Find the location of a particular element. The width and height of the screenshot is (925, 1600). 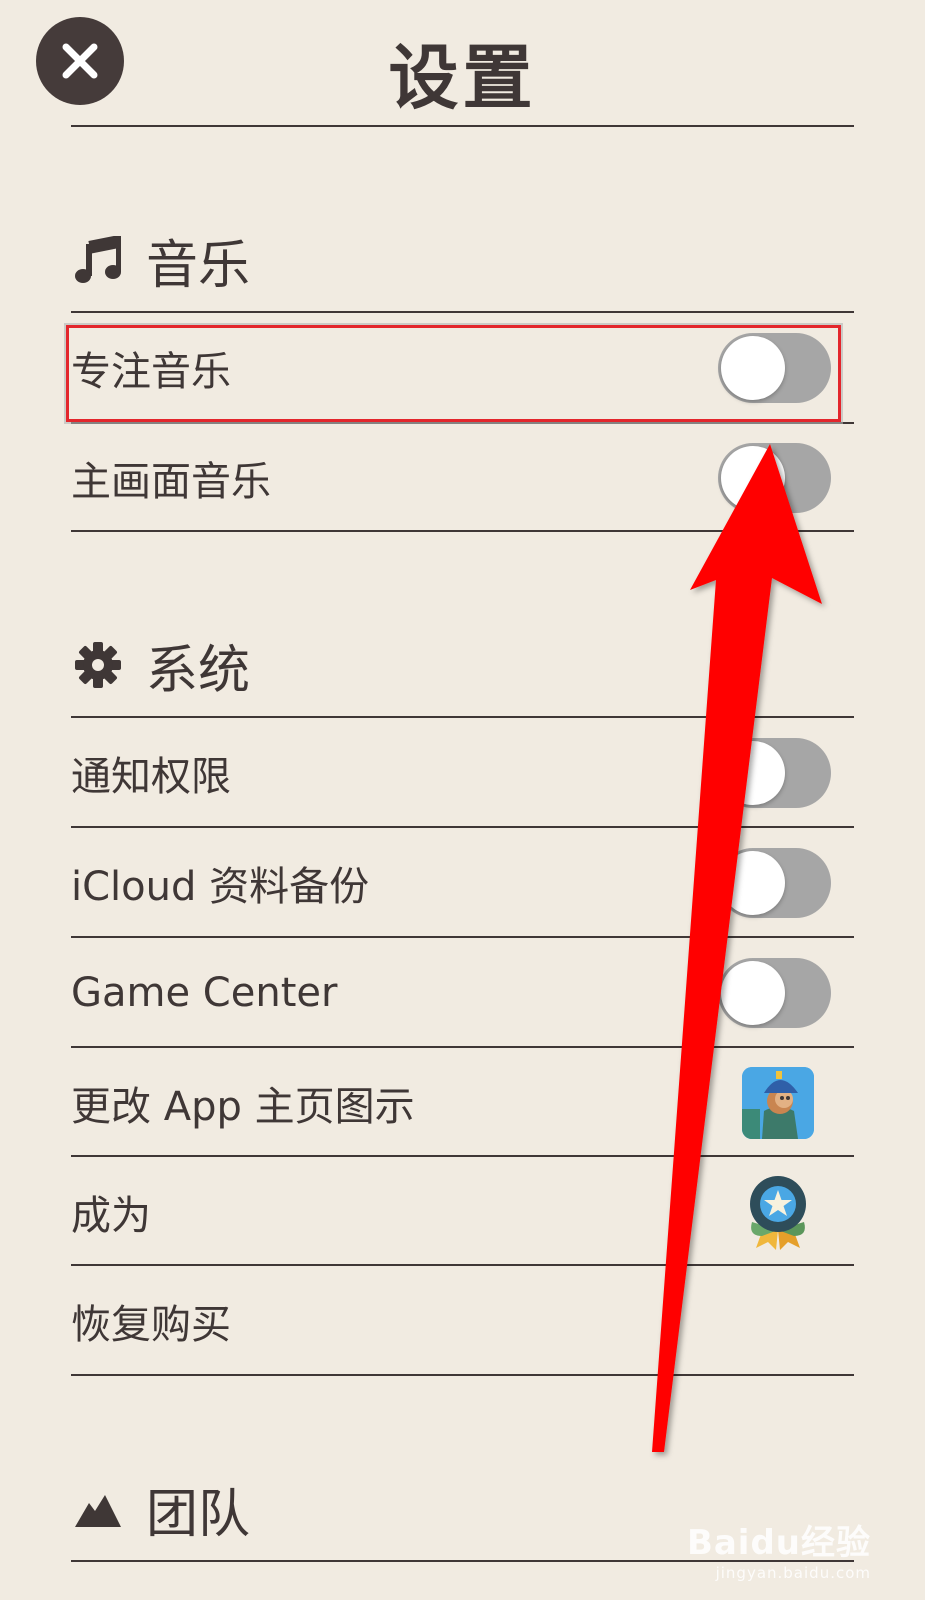

row-label: 恢复购买 is located at coordinates (151, 1325).